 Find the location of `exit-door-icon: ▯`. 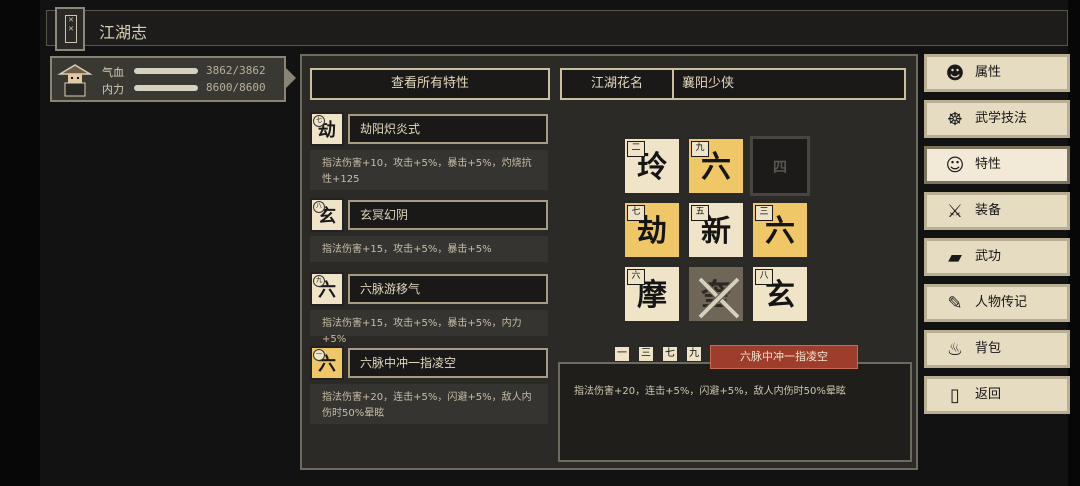

exit-door-icon: ▯ is located at coordinates (955, 395).